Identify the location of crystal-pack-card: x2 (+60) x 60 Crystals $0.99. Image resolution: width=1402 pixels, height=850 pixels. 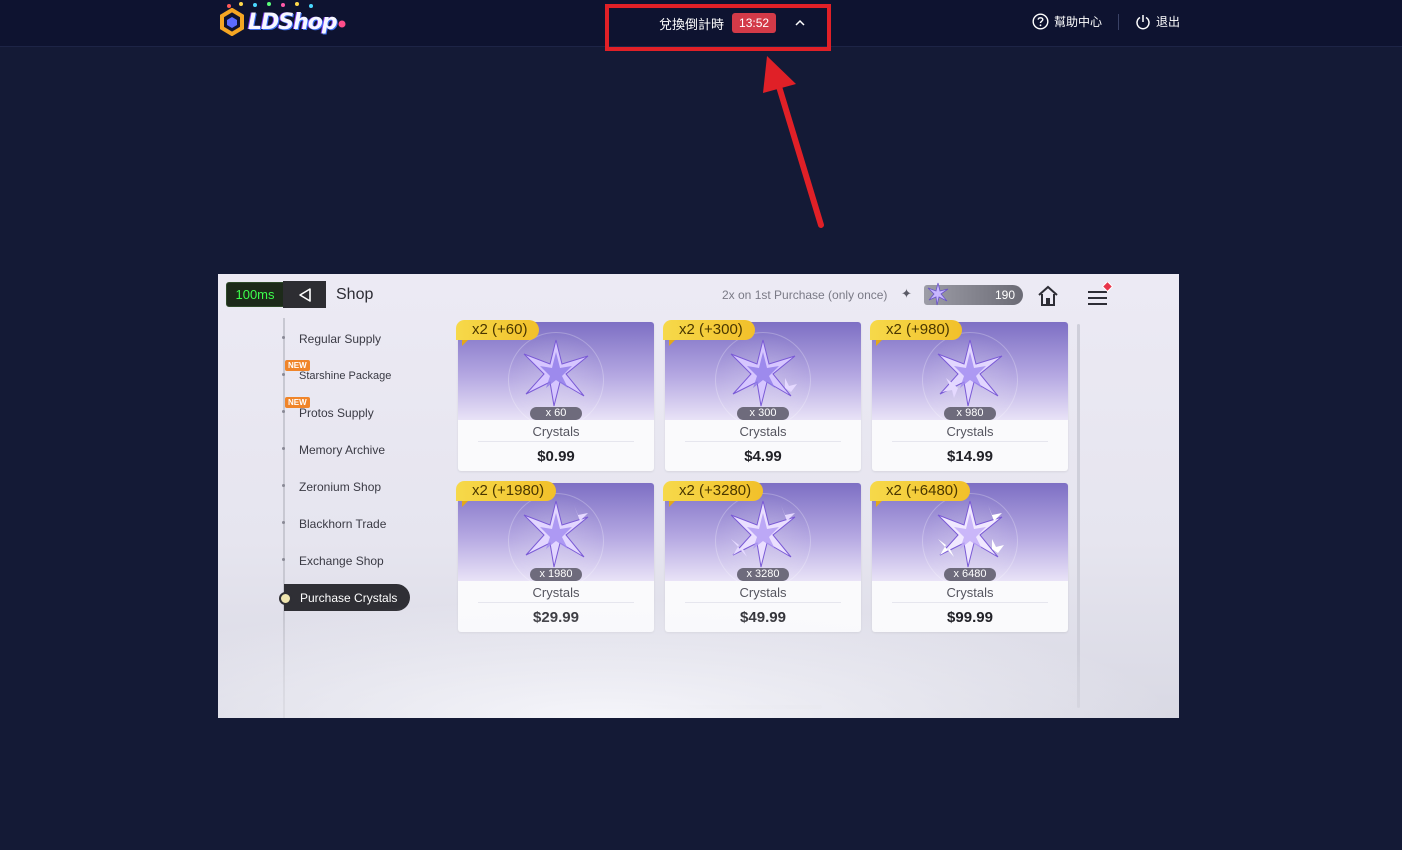
(555, 395).